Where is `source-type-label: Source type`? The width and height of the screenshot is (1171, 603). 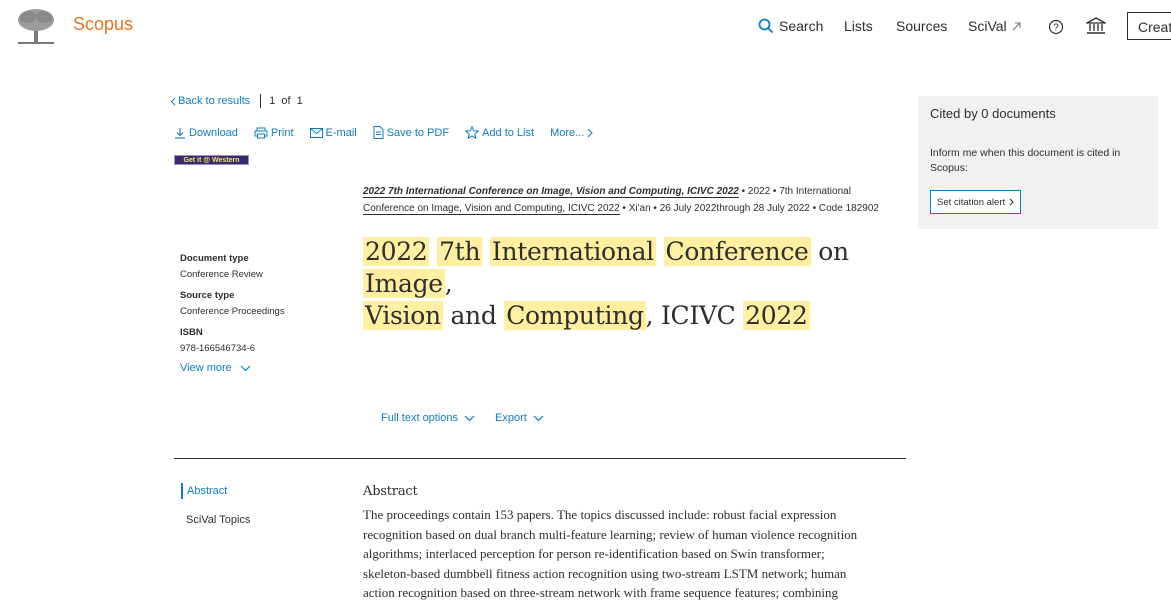
source-type-label: Source type is located at coordinates (207, 295).